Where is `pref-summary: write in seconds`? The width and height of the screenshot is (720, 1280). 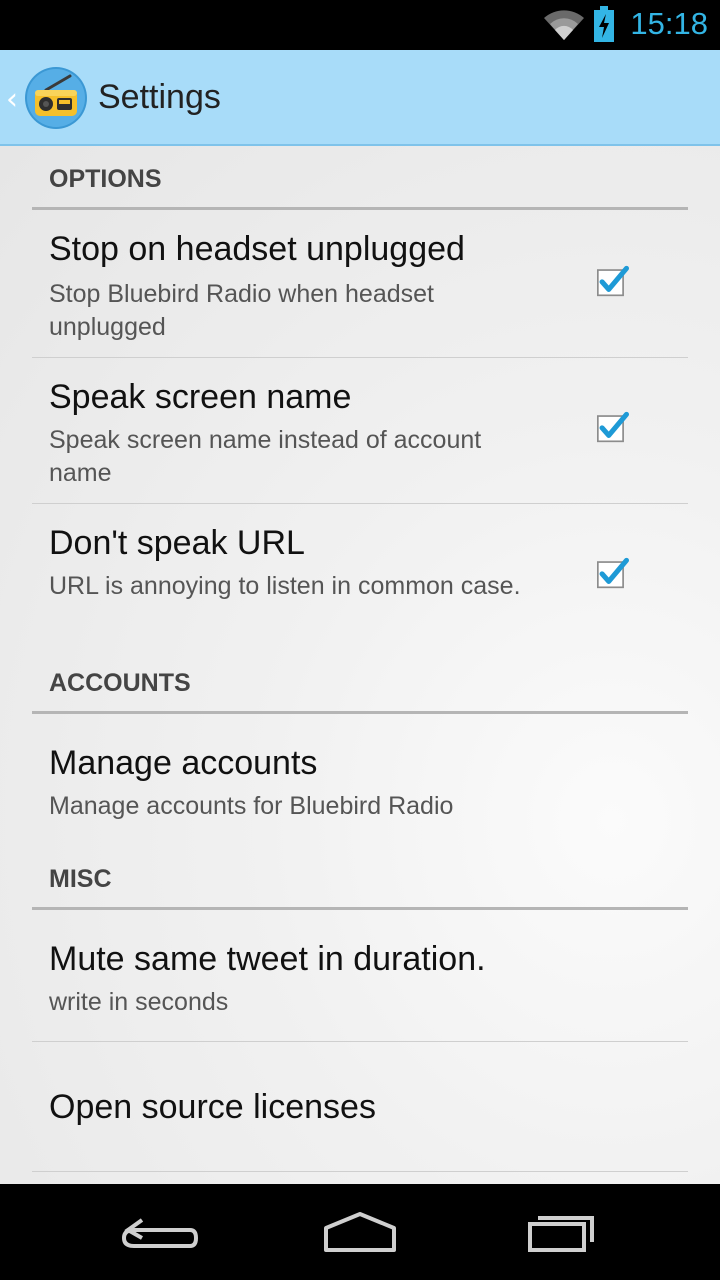 pref-summary: write in seconds is located at coordinates (139, 1002).